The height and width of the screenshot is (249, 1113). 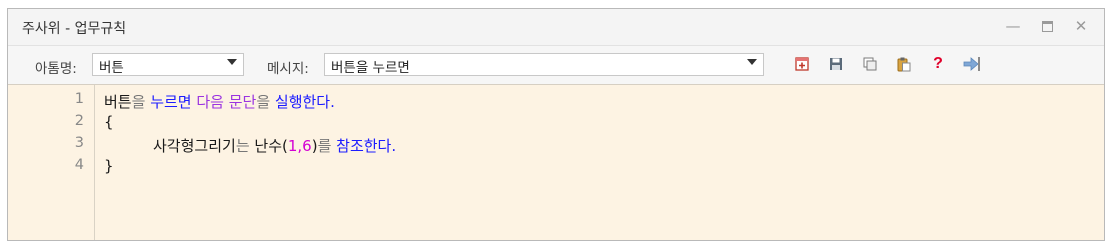 I want to click on close-icon: ✕, so click(x=1081, y=26).